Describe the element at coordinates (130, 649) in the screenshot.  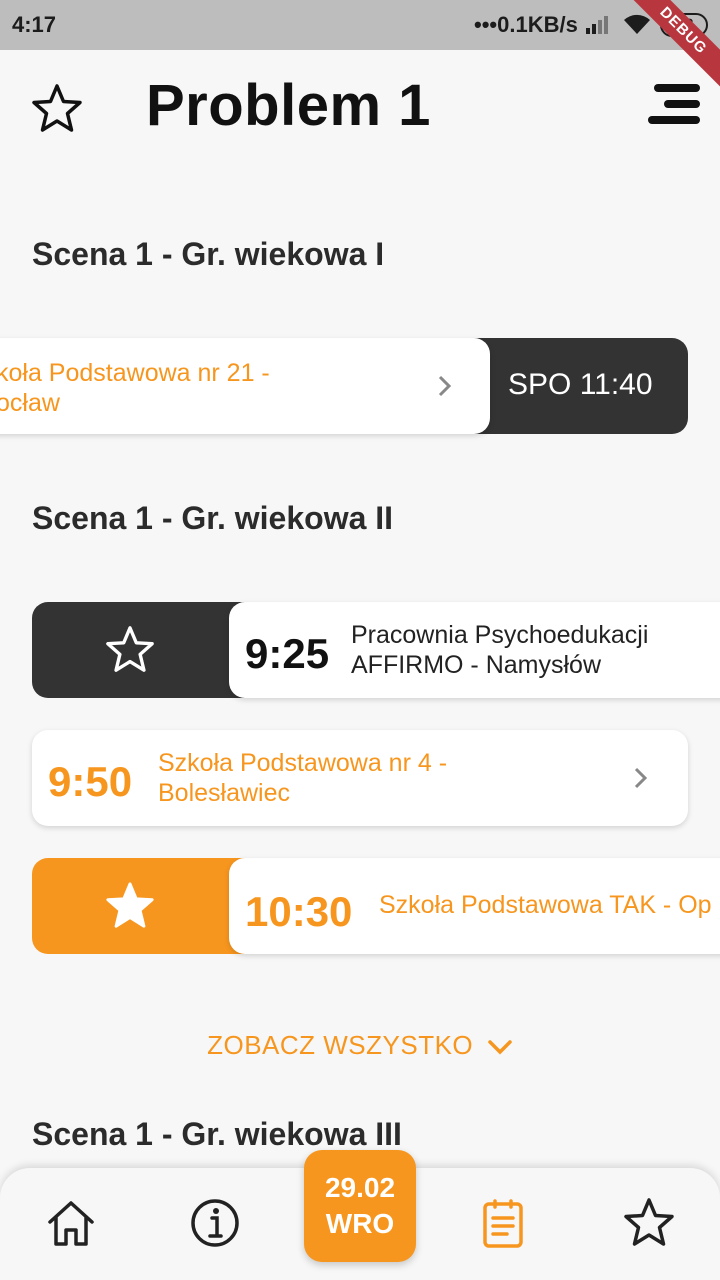
I see `star-outline-icon` at that location.